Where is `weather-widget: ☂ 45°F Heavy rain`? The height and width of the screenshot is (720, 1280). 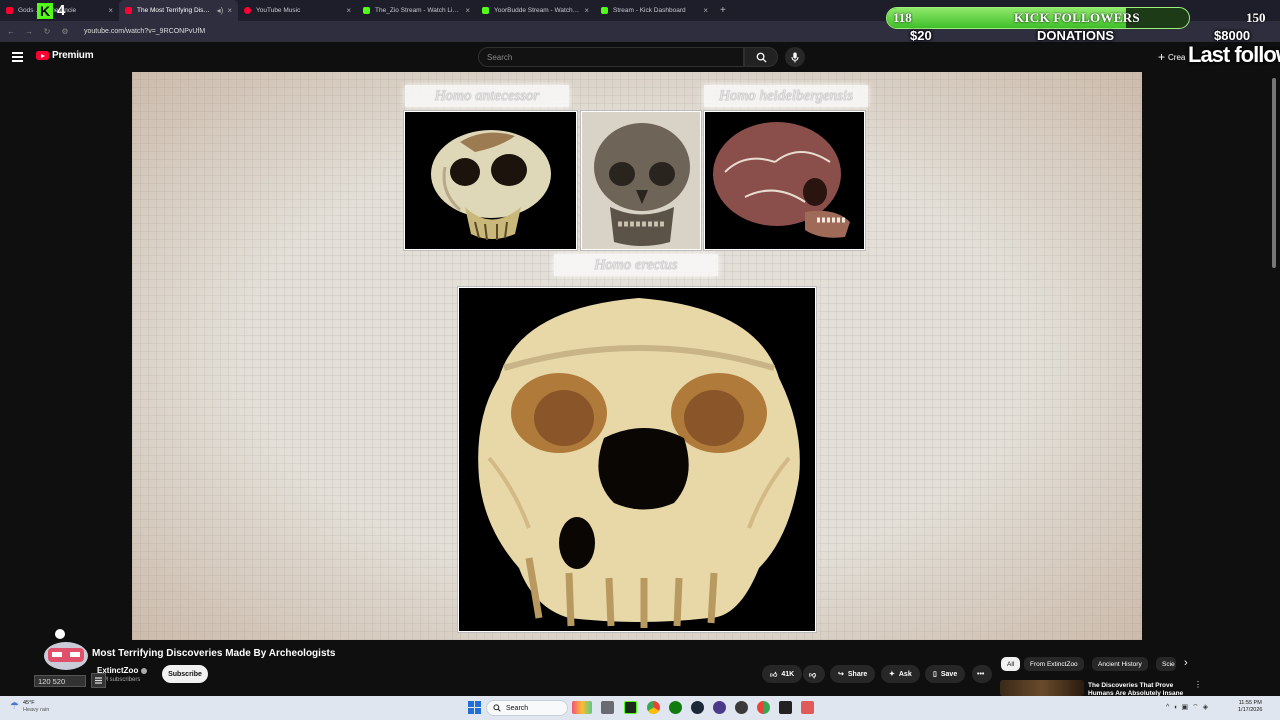 weather-widget: ☂ 45°F Heavy rain is located at coordinates (29, 706).